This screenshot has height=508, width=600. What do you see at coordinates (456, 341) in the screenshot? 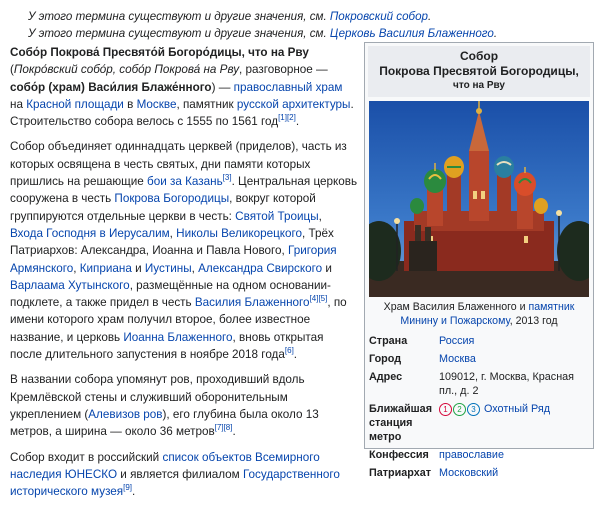
I see `link-russia: Россия` at bounding box center [456, 341].